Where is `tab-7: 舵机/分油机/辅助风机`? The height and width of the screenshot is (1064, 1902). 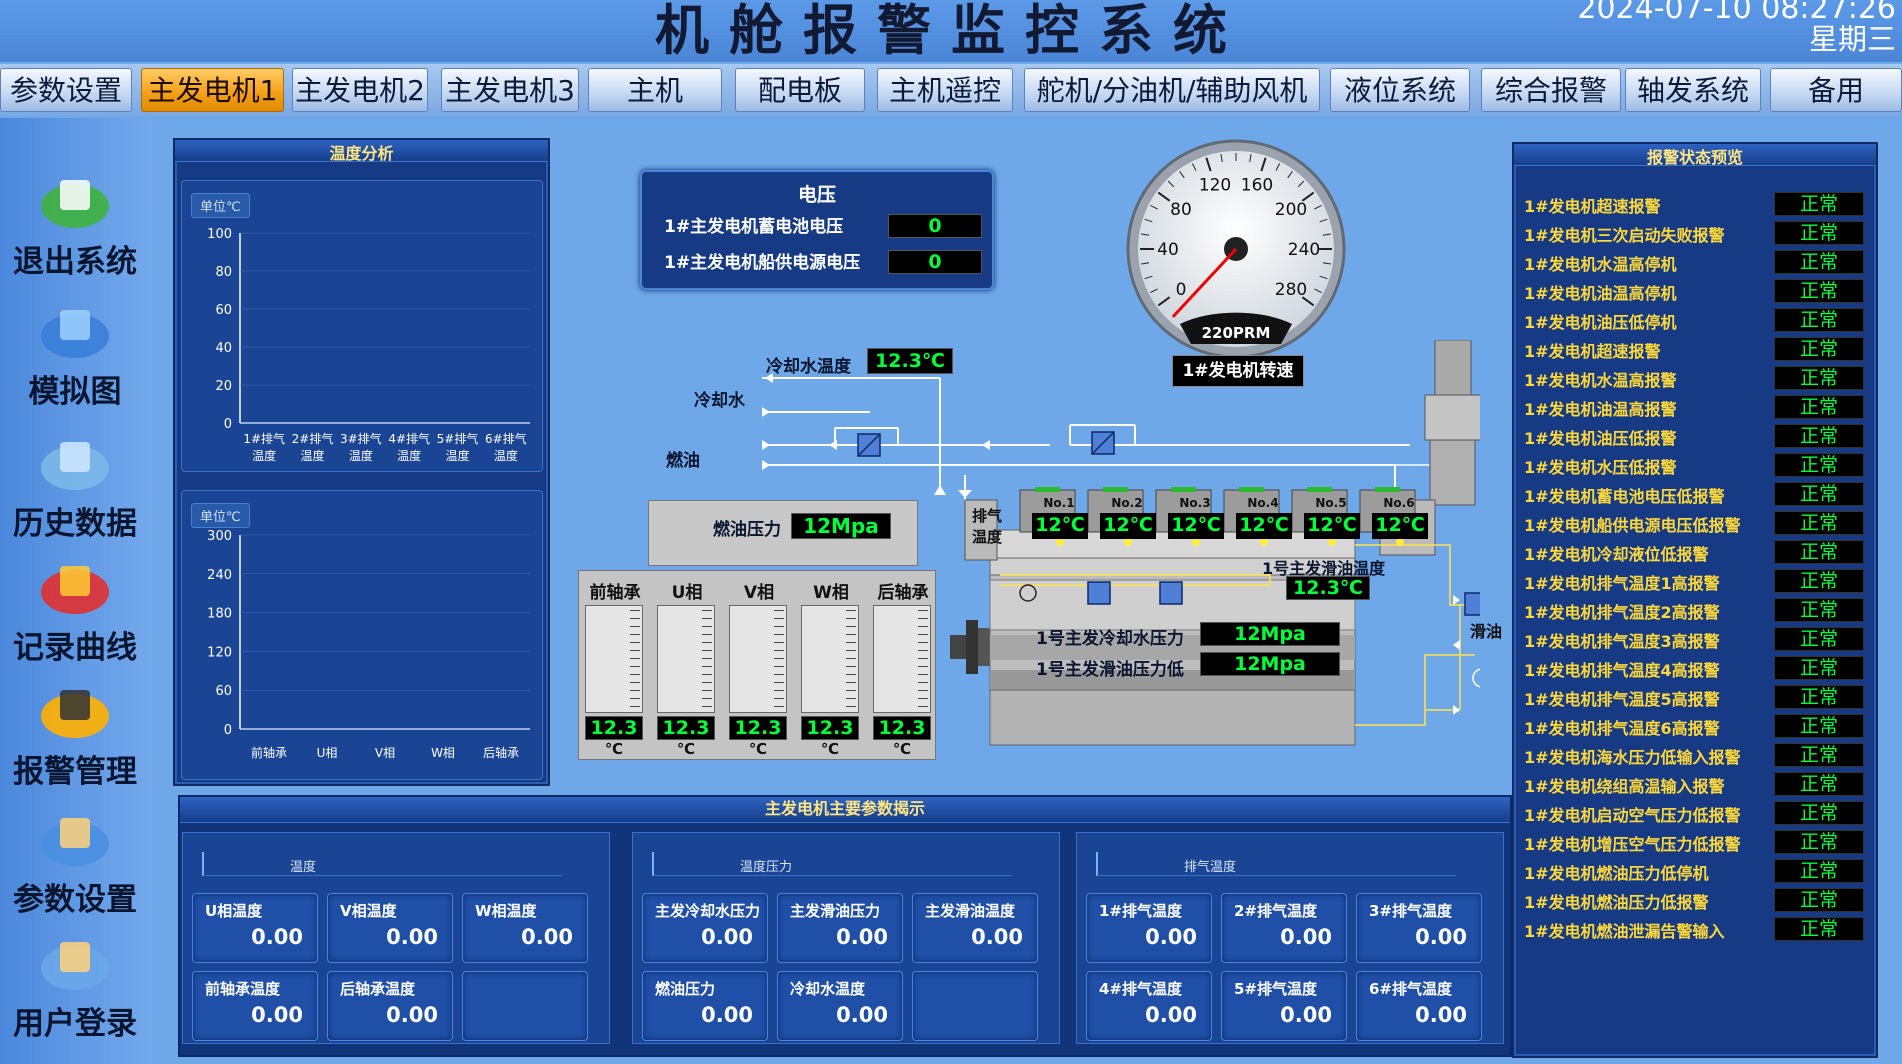
tab-7: 舵机/分油机/辅助风机 is located at coordinates (1172, 90).